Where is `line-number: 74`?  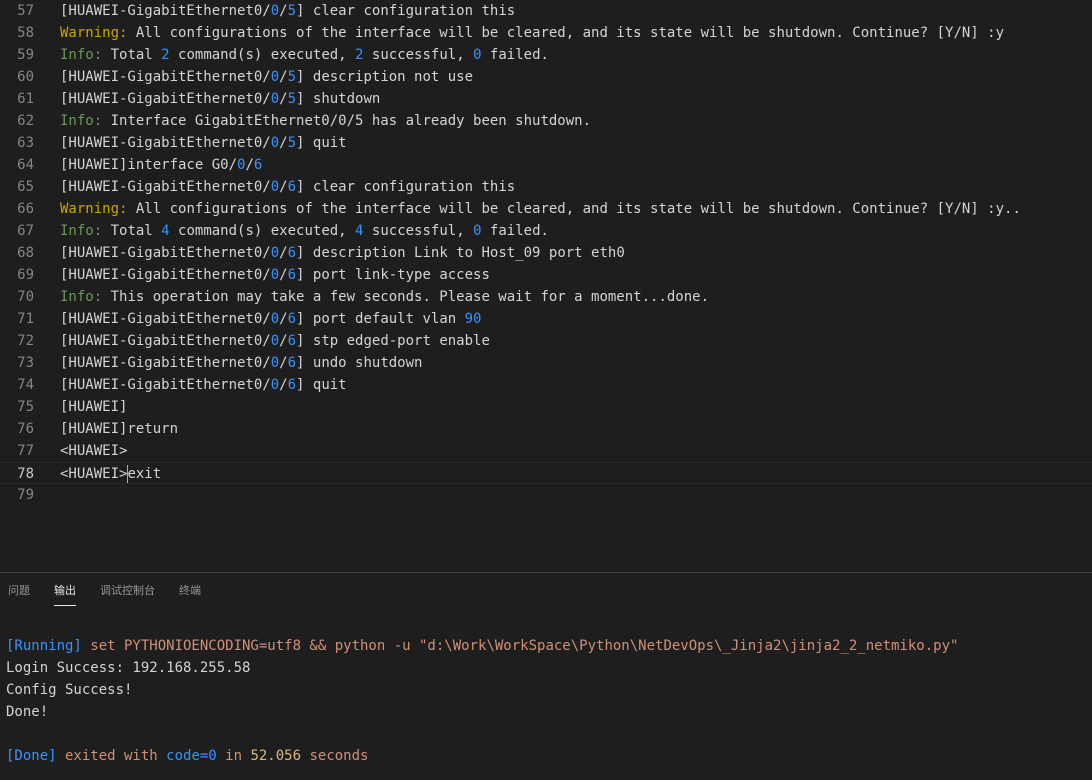 line-number: 74 is located at coordinates (25, 385).